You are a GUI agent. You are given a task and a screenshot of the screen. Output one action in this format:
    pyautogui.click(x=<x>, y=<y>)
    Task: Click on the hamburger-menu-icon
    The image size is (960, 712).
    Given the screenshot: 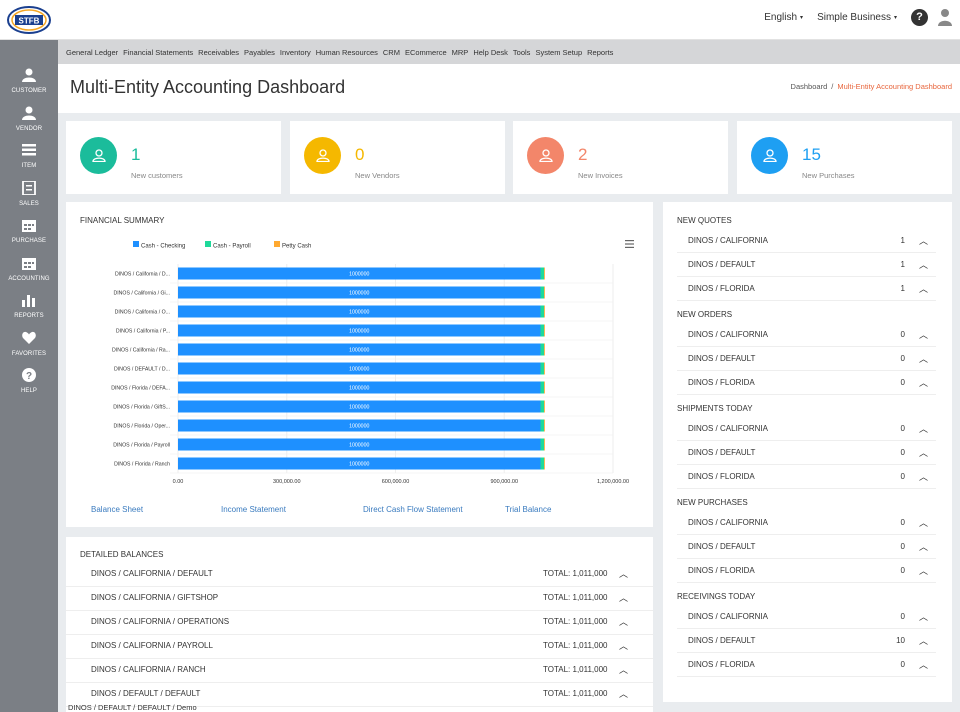 What is the action you would take?
    pyautogui.click(x=629, y=244)
    